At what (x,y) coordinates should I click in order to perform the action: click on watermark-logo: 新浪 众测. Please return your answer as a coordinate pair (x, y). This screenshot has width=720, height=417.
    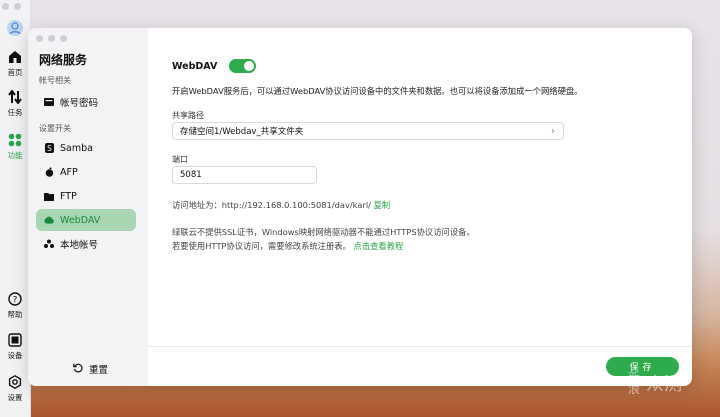
    Looking at the image, I should click on (655, 383).